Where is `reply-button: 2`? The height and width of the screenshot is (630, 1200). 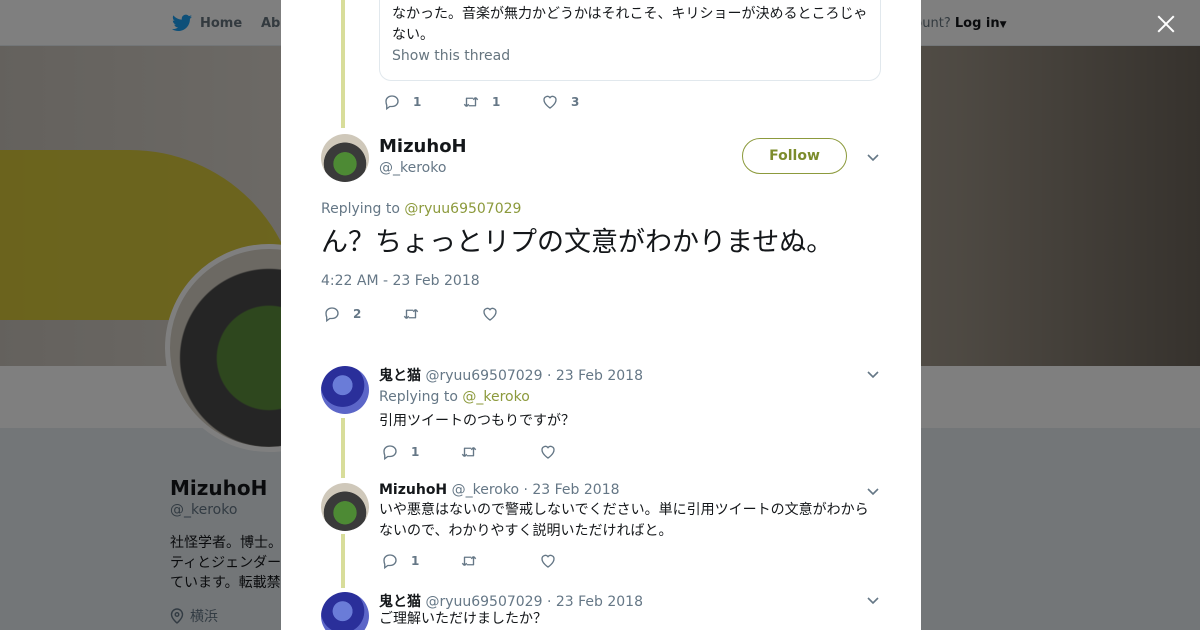 reply-button: 2 is located at coordinates (362, 314).